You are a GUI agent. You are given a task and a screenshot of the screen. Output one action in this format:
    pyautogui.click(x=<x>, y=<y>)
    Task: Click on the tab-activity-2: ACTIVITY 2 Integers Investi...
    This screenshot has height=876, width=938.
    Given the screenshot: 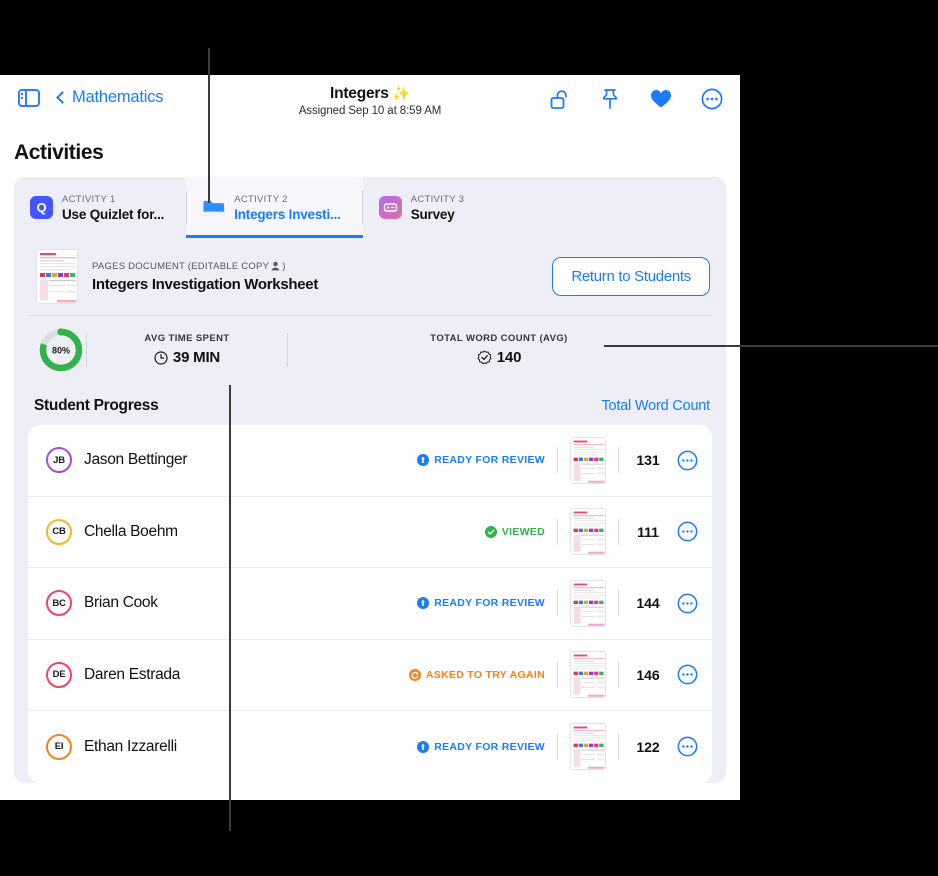 What is the action you would take?
    pyautogui.click(x=274, y=207)
    